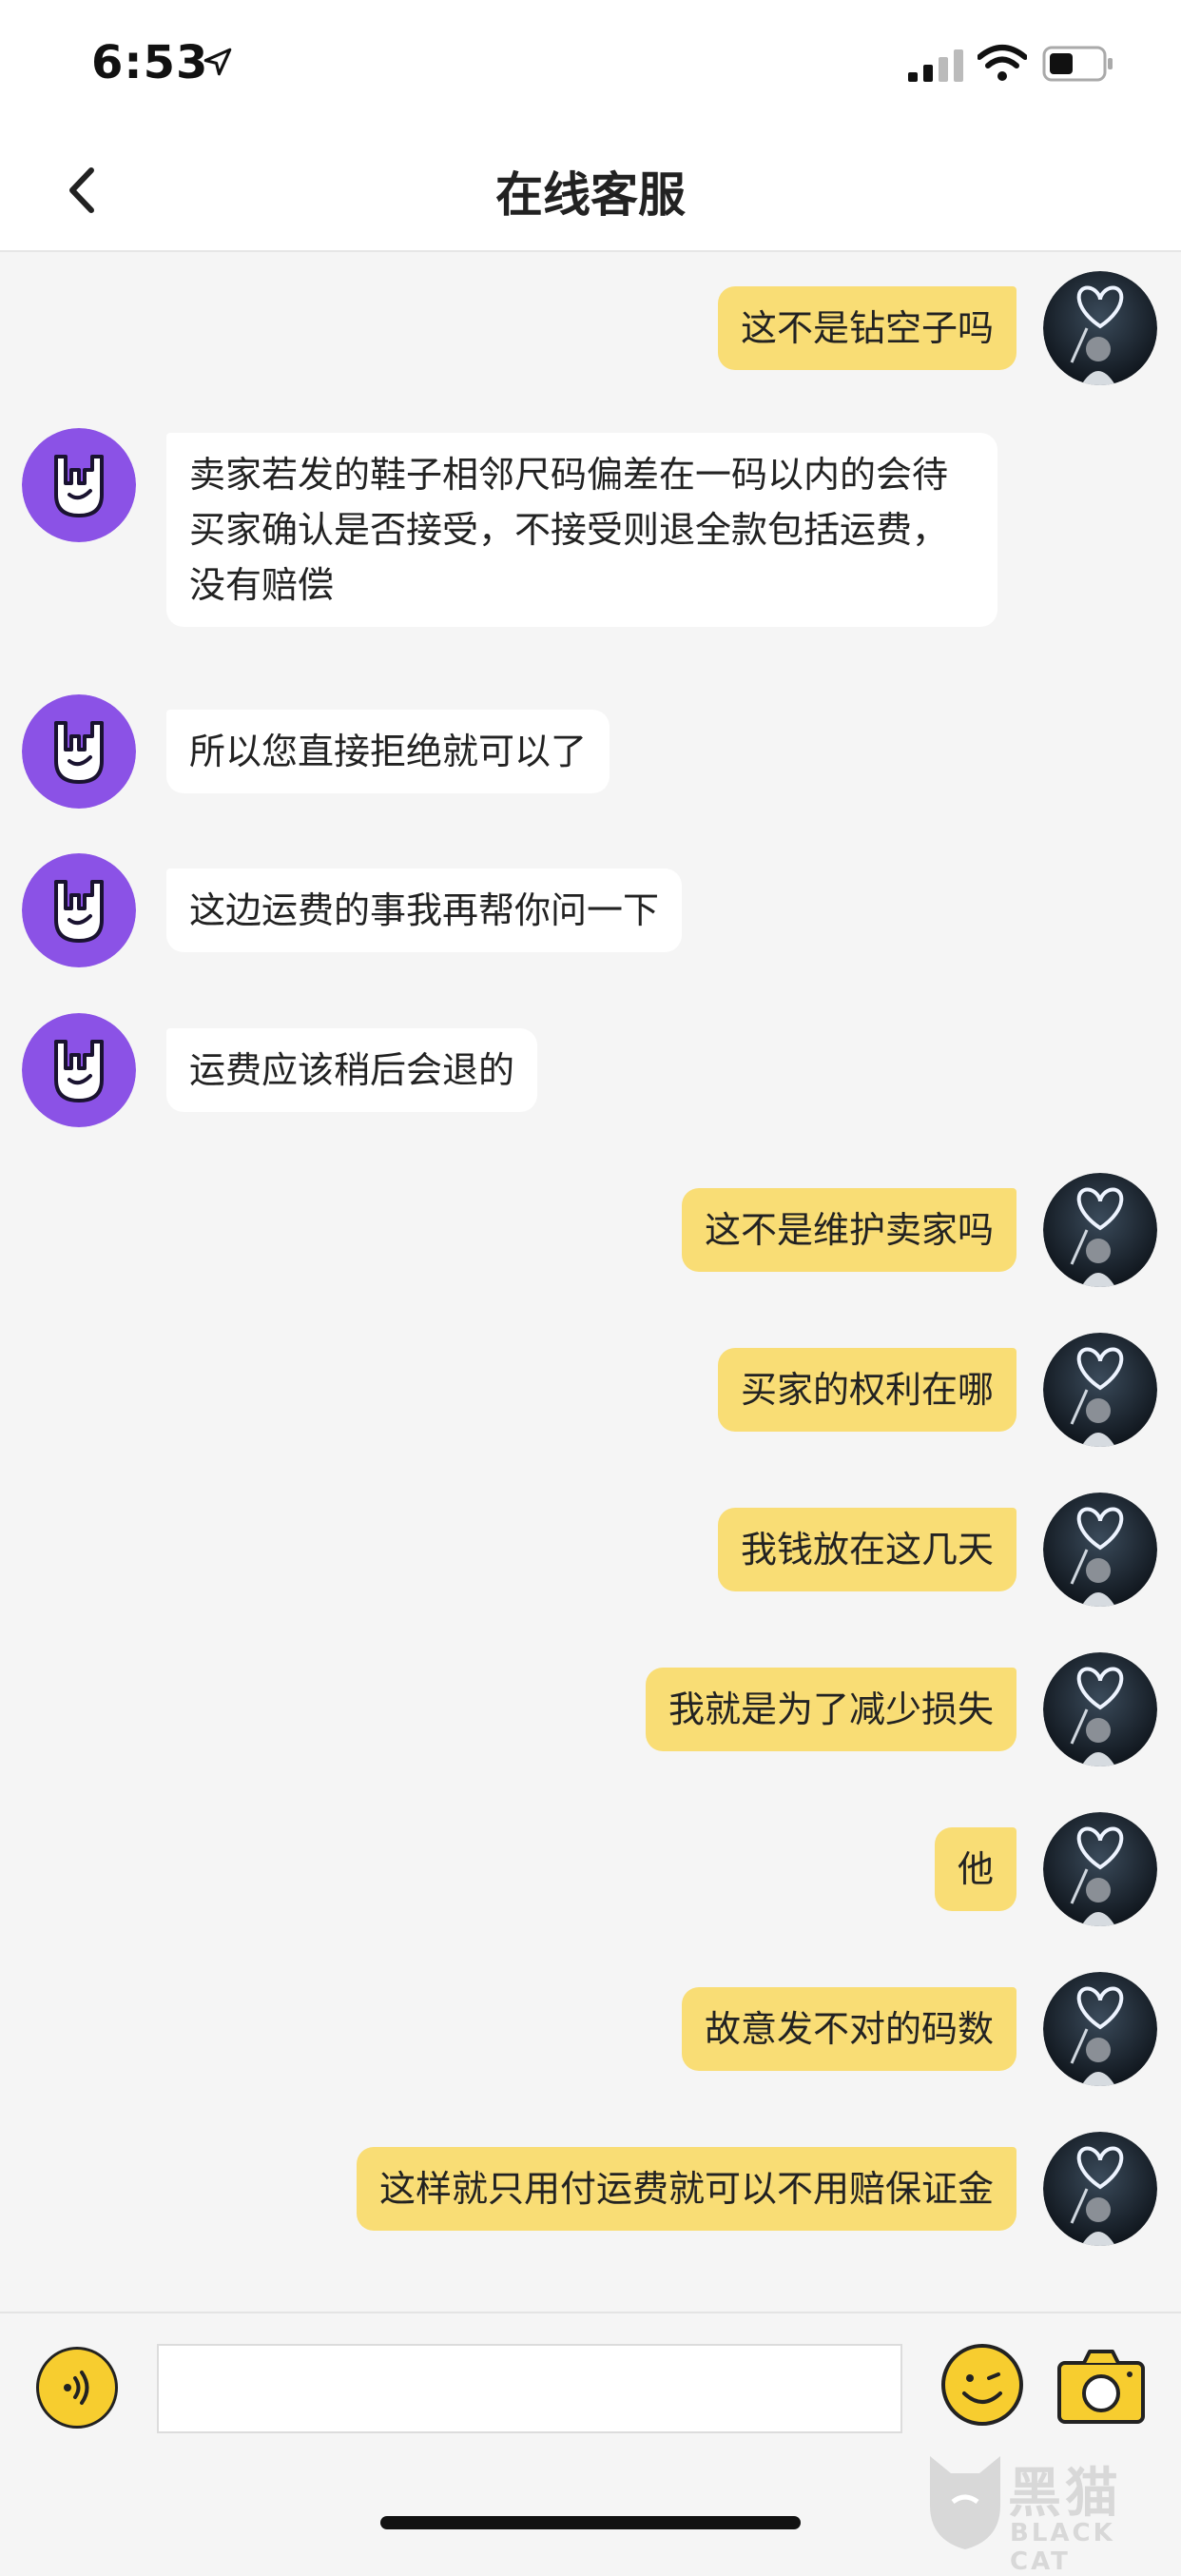 This screenshot has width=1181, height=2576. What do you see at coordinates (1101, 2385) in the screenshot?
I see `camera-icon` at bounding box center [1101, 2385].